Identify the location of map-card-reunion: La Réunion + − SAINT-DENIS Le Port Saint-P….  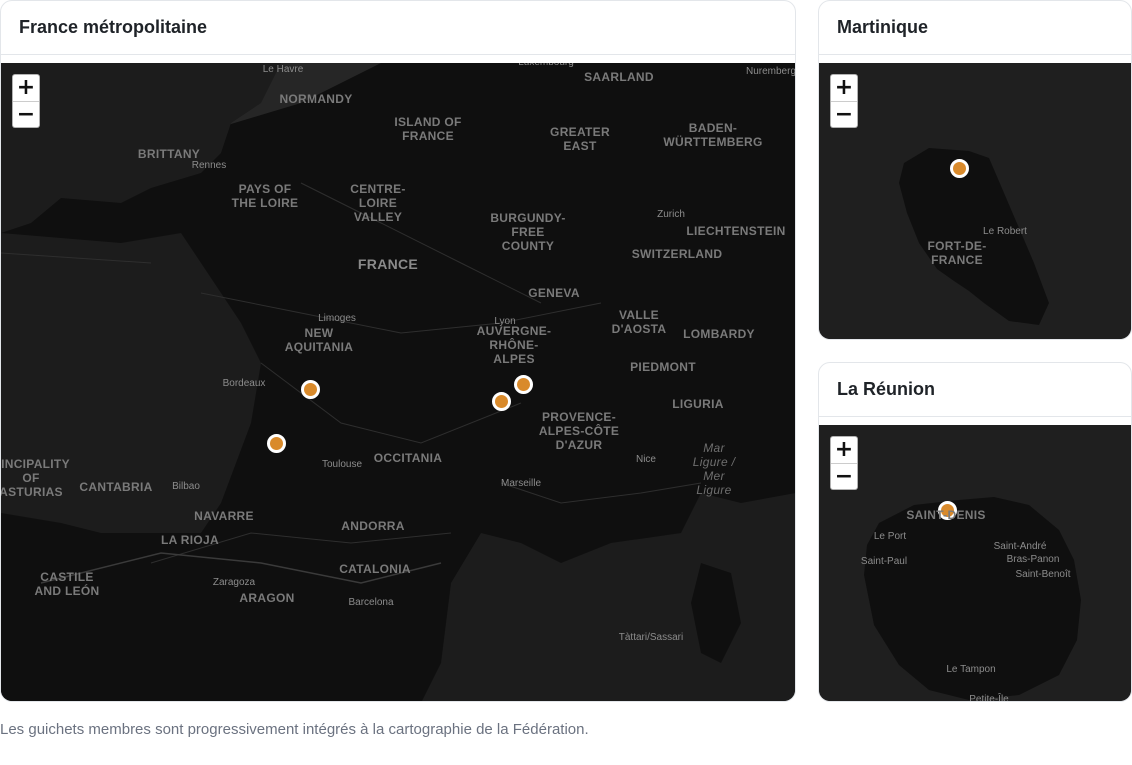
(975, 532).